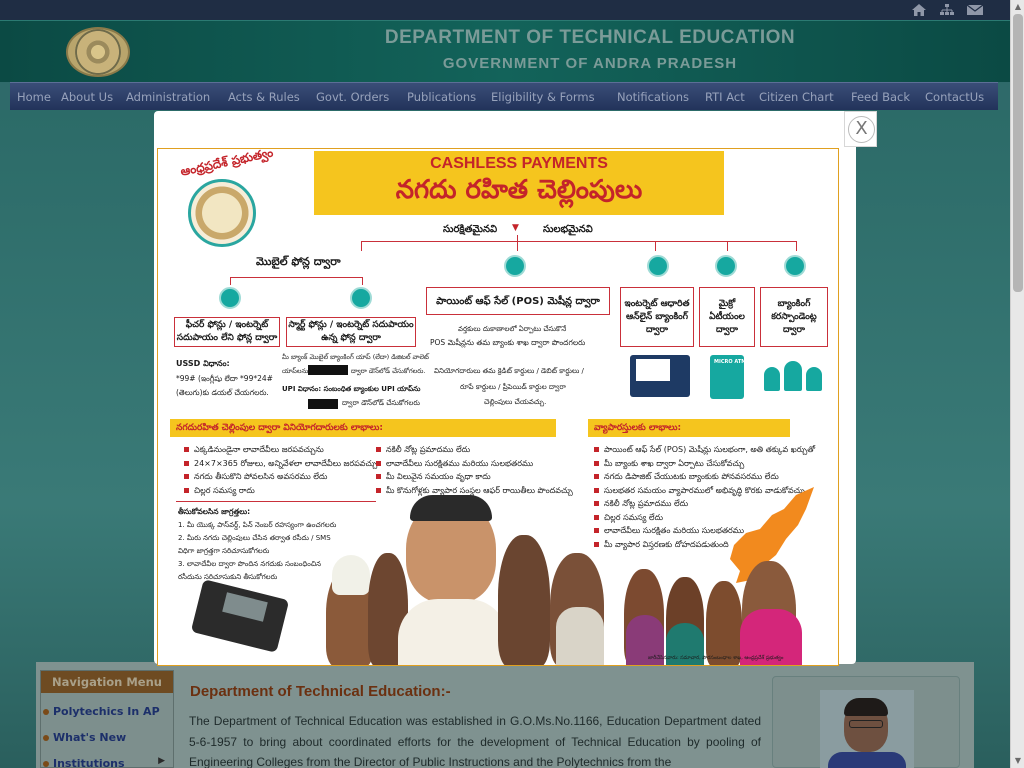 The image size is (1024, 768). What do you see at coordinates (867, 729) in the screenshot?
I see `officer-photo` at bounding box center [867, 729].